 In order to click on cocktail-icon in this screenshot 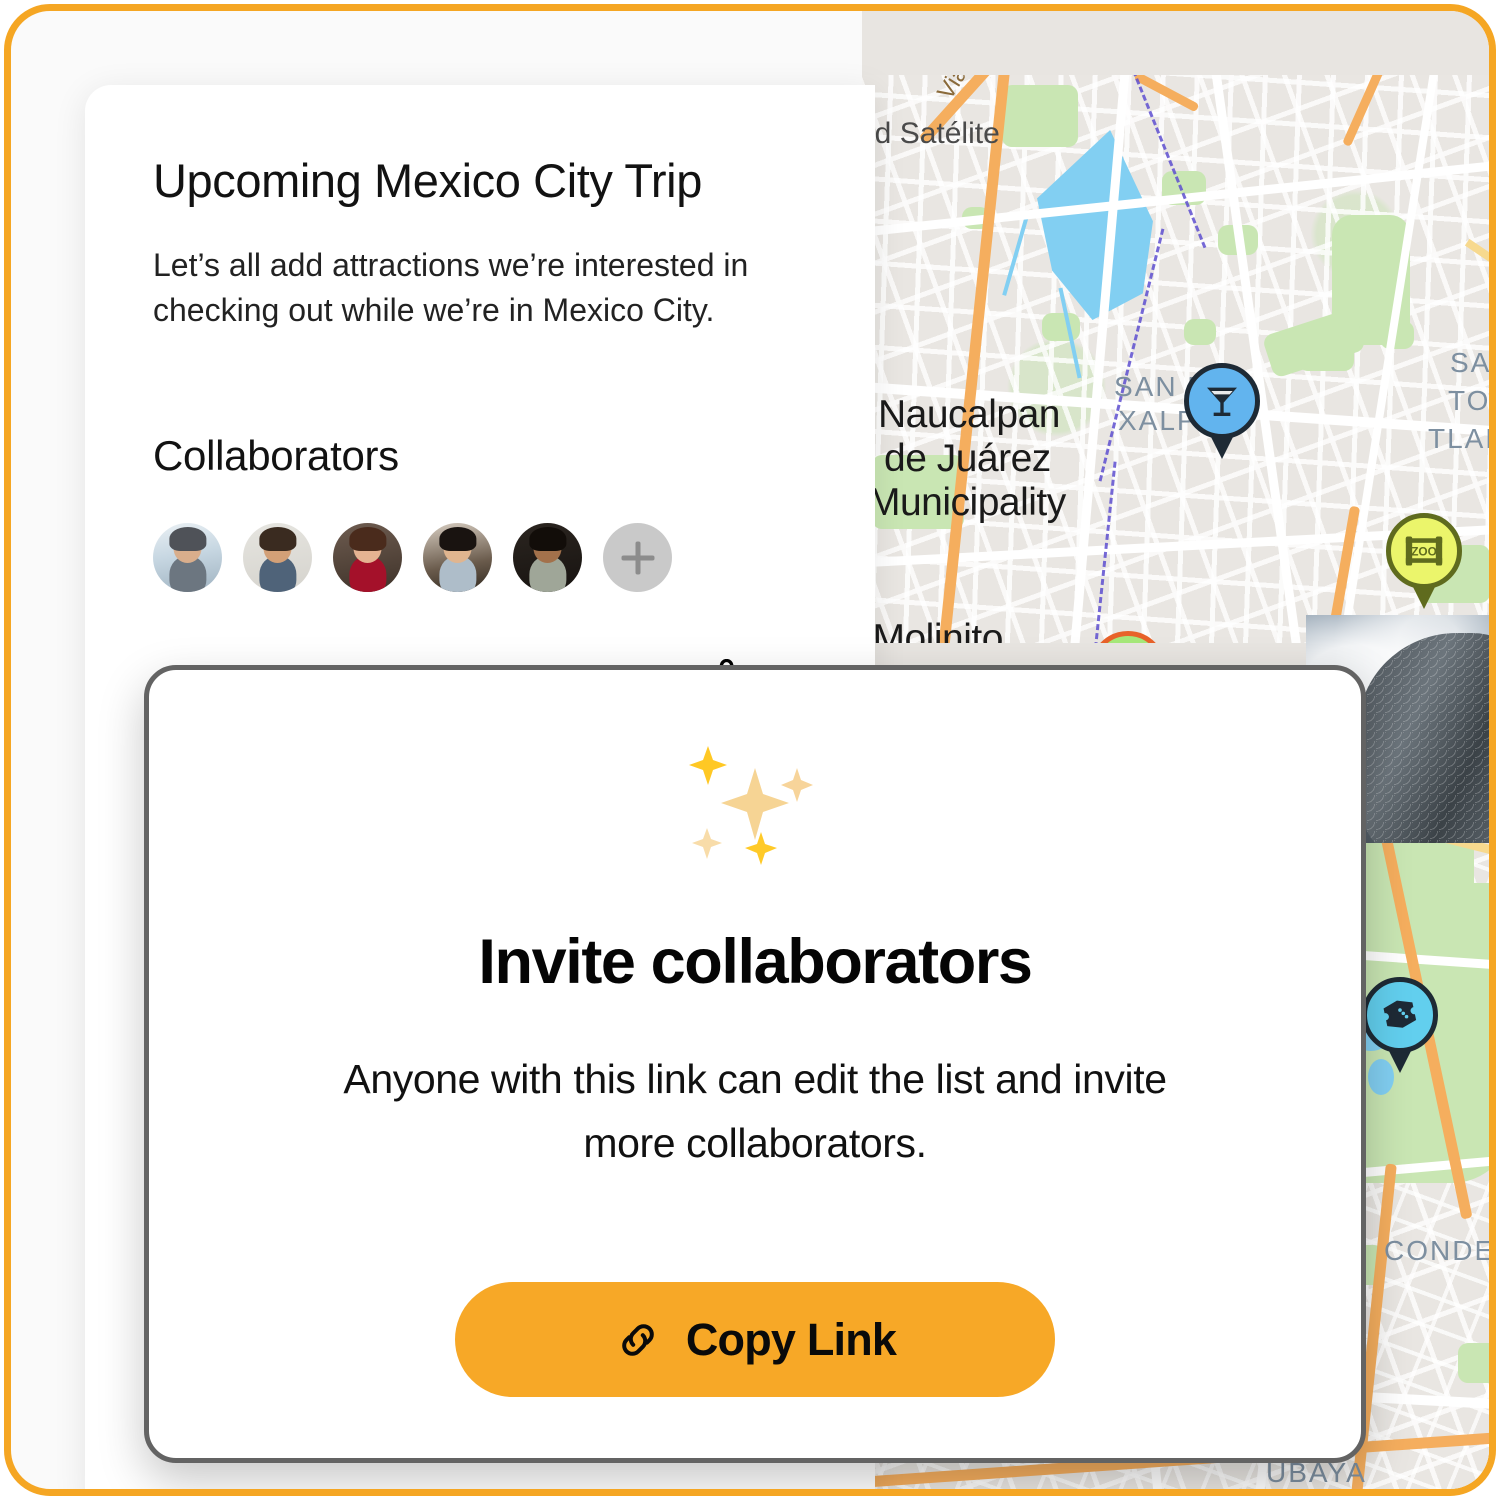, I will do `click(1222, 401)`.